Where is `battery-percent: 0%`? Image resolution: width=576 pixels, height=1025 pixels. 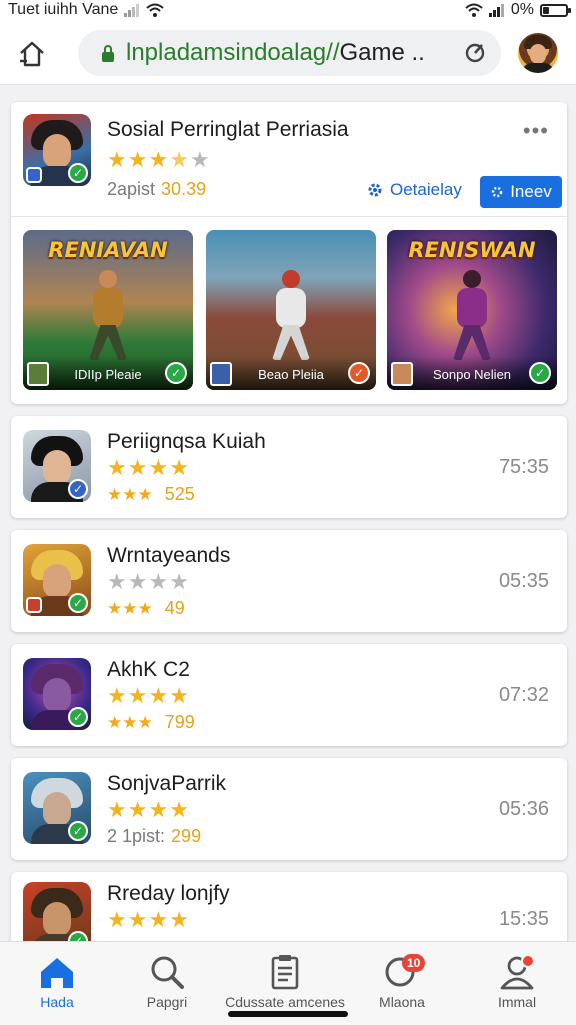 battery-percent: 0% is located at coordinates (522, 9).